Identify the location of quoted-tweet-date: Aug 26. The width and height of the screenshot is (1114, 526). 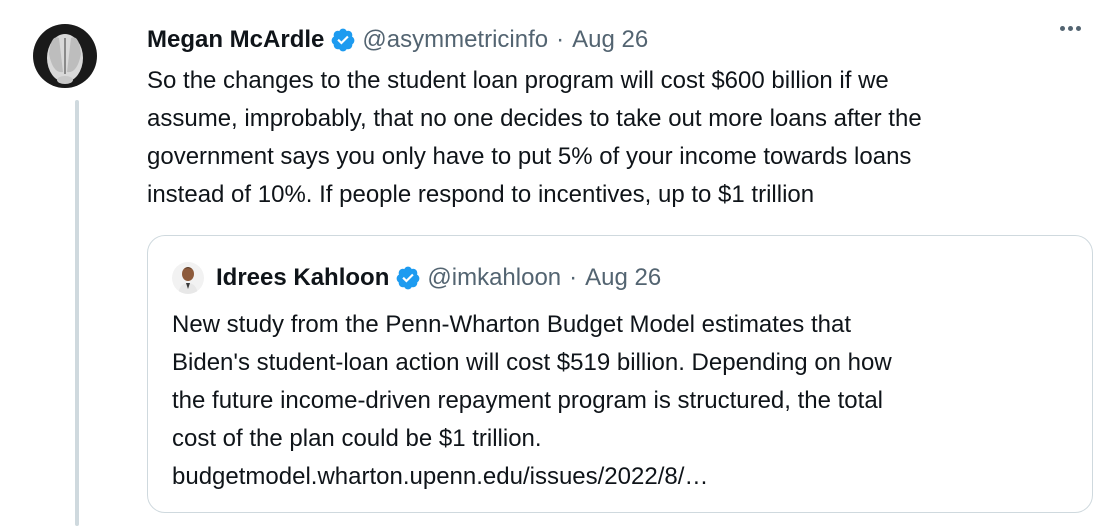
(623, 278).